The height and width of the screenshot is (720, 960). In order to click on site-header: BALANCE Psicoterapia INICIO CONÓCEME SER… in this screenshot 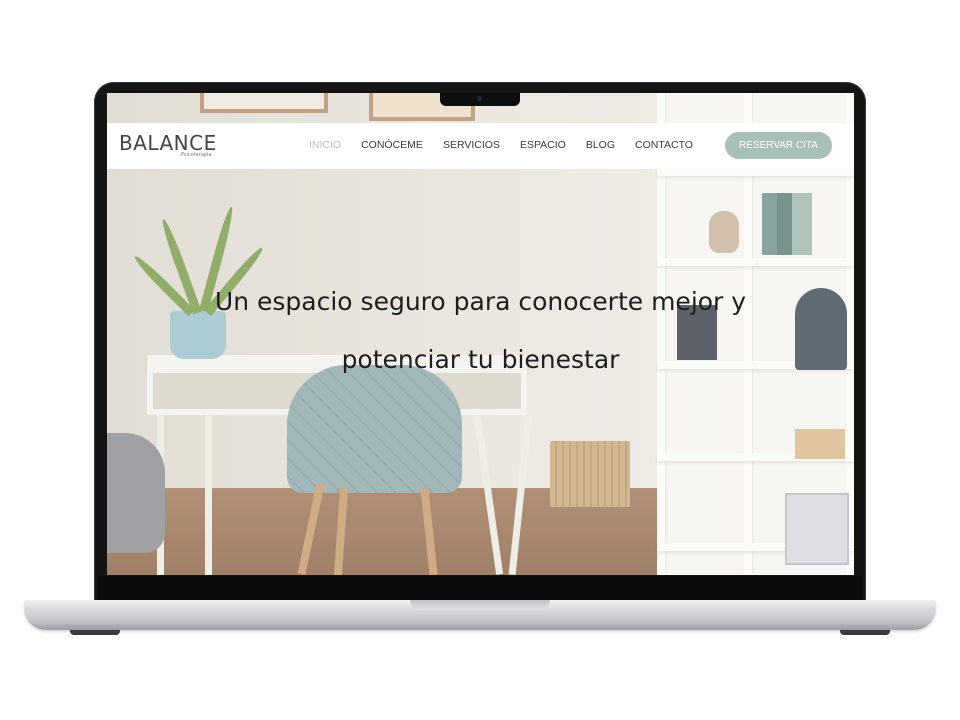, I will do `click(480, 146)`.